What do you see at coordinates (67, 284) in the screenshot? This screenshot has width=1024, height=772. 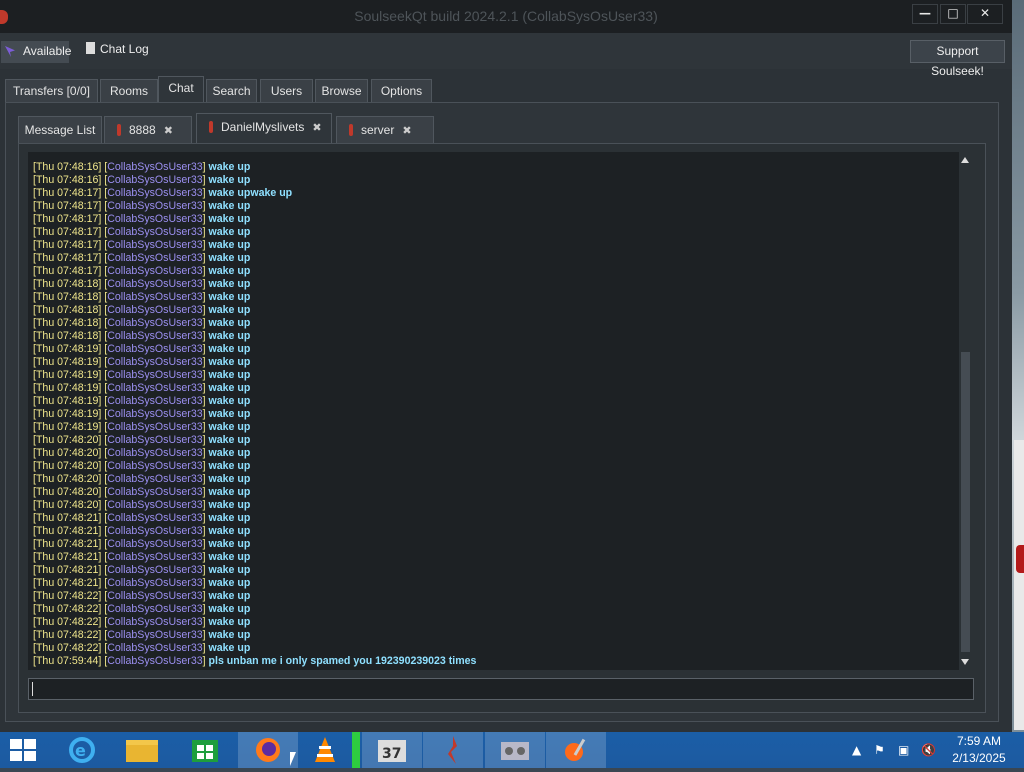 I see `message-timestamp: Thu 07:48:18` at bounding box center [67, 284].